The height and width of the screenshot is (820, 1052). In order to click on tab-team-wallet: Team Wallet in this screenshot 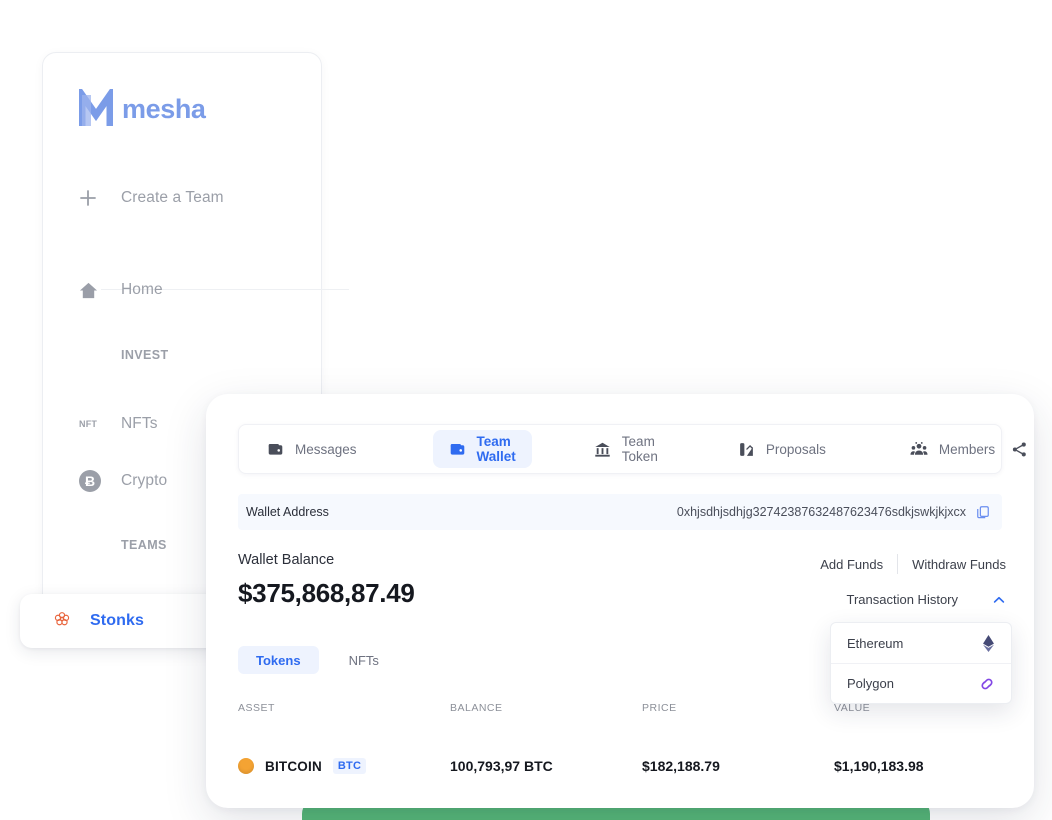, I will do `click(482, 449)`.